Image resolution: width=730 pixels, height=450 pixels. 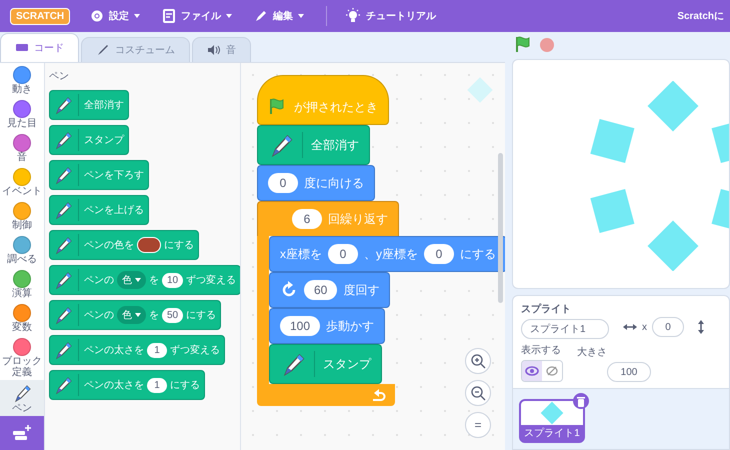 I want to click on code-block: 60 度回す, so click(x=329, y=290).